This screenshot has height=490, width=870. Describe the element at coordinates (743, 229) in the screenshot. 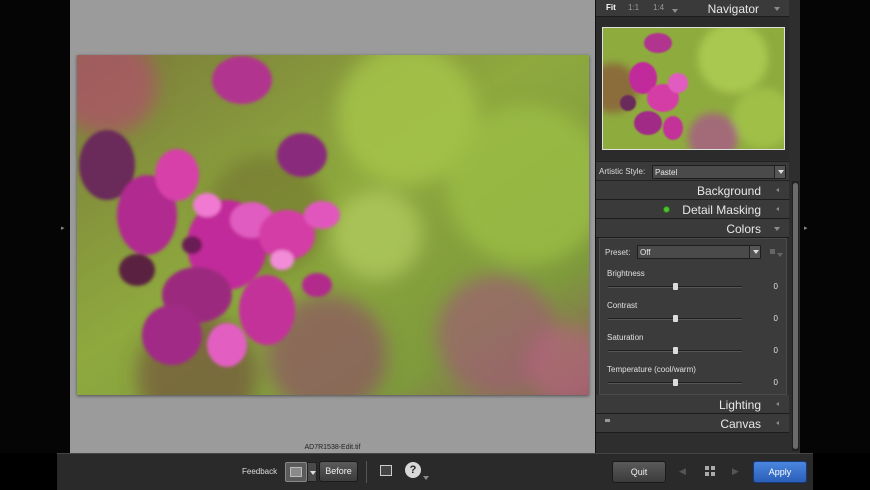

I see `section-colors-title: Colors` at that location.